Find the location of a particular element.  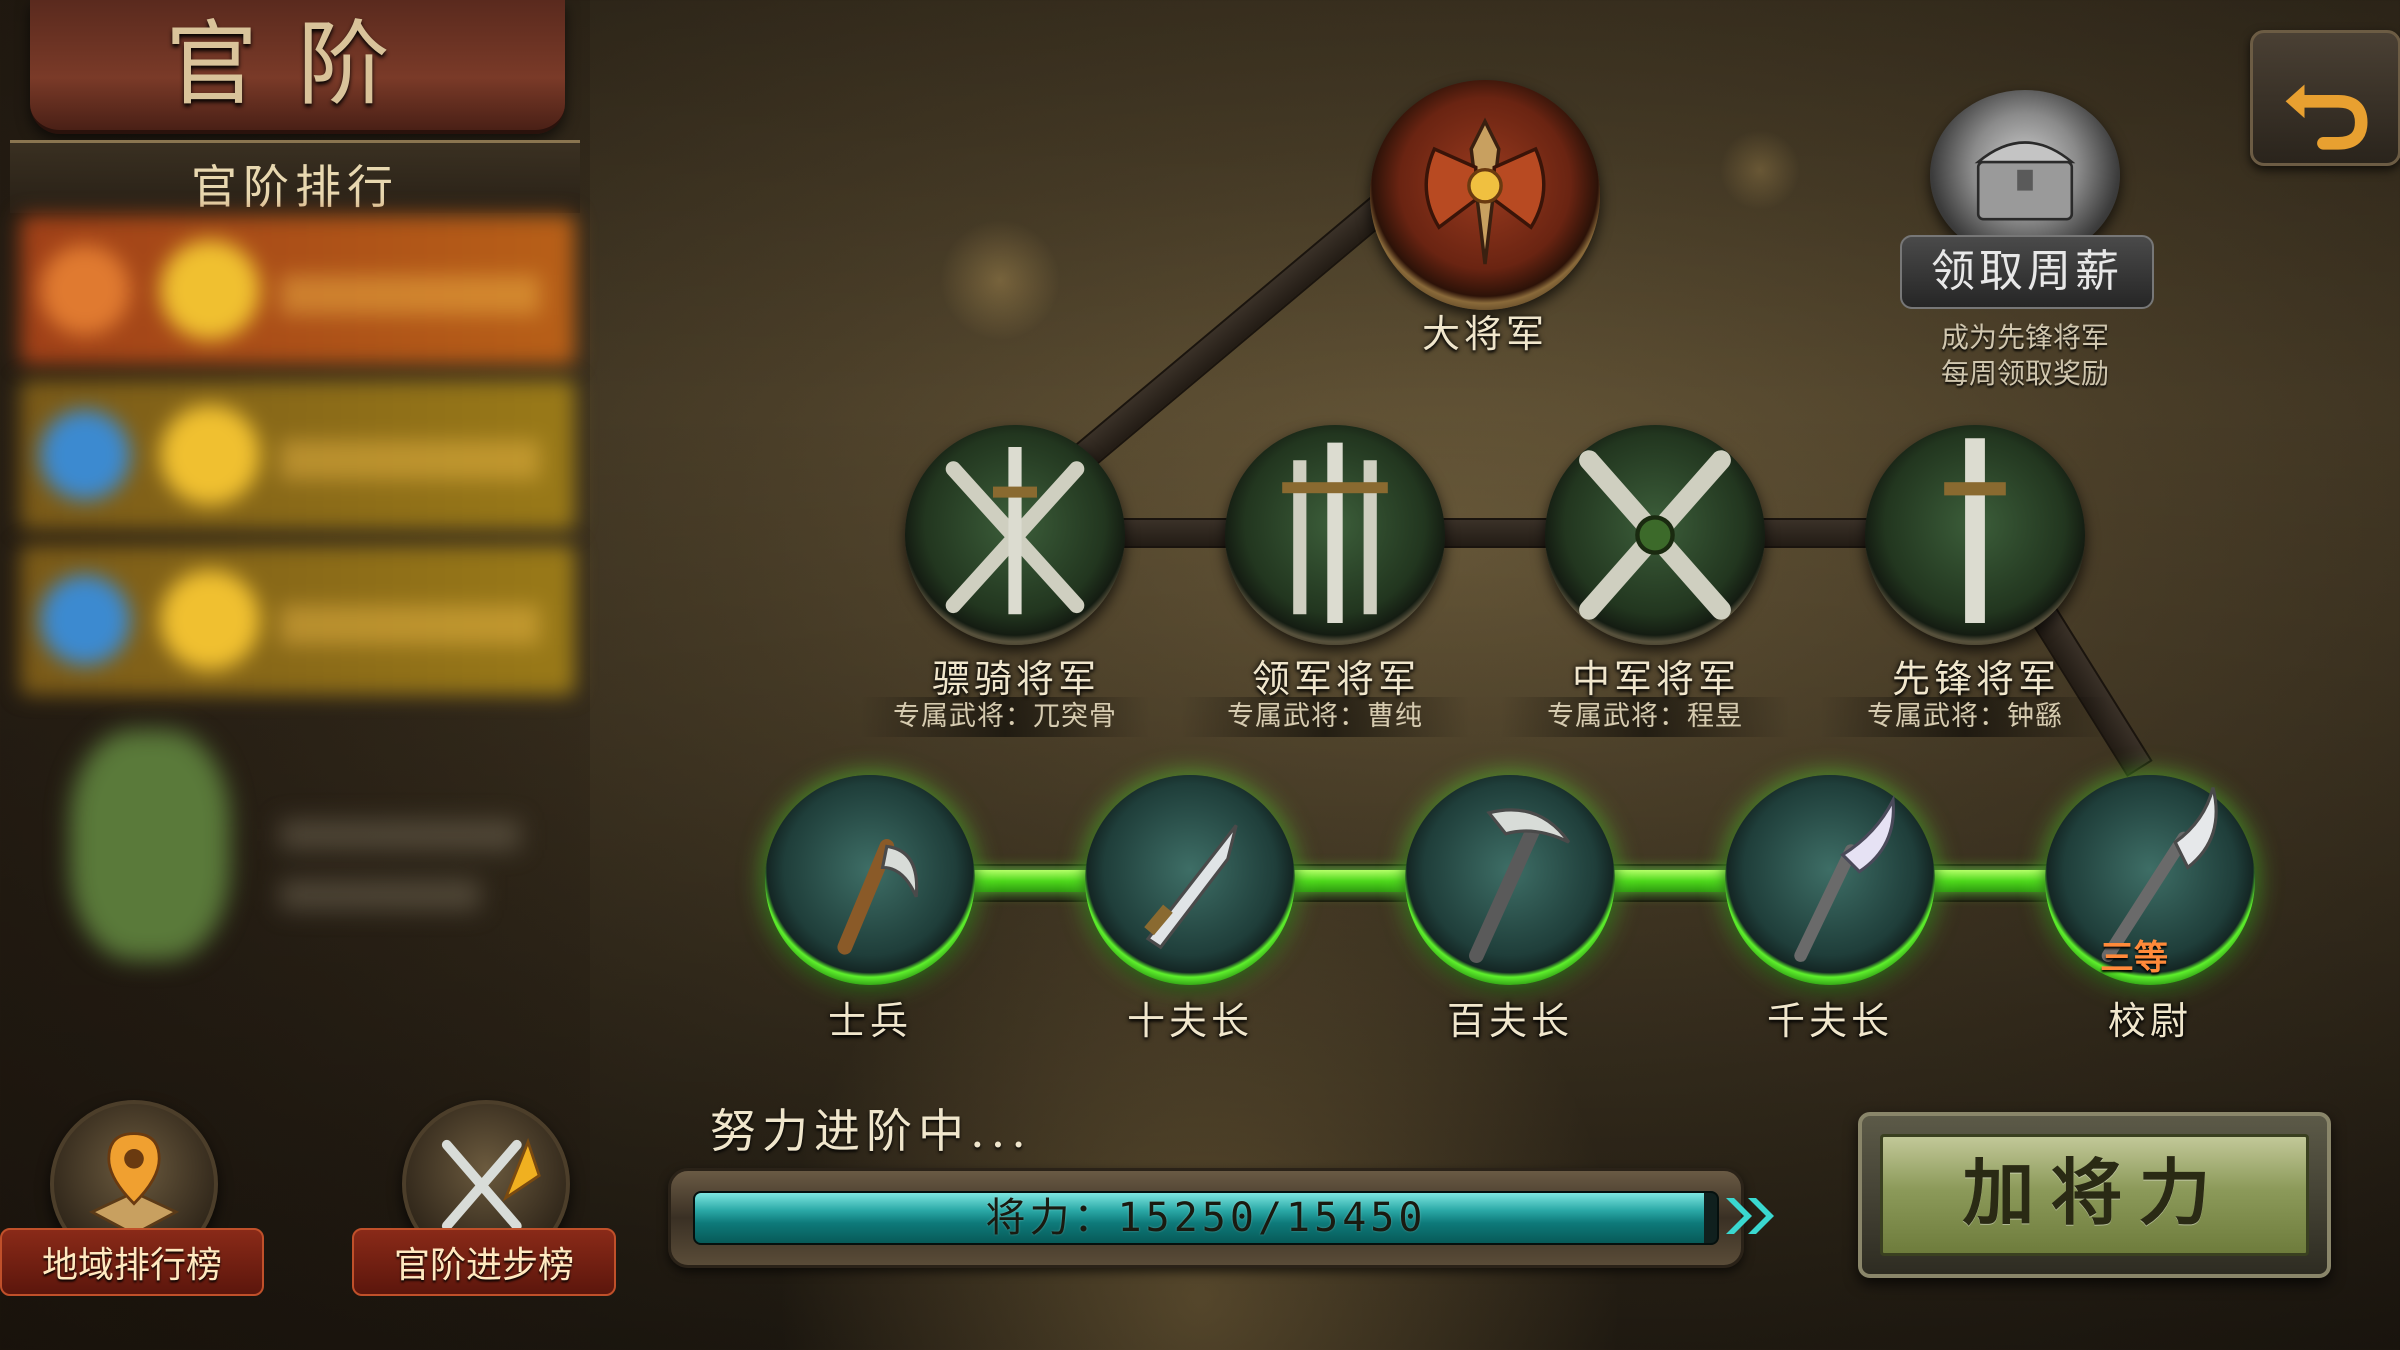

exclusive-general: 专属武将：曹纯 is located at coordinates (1325, 717).